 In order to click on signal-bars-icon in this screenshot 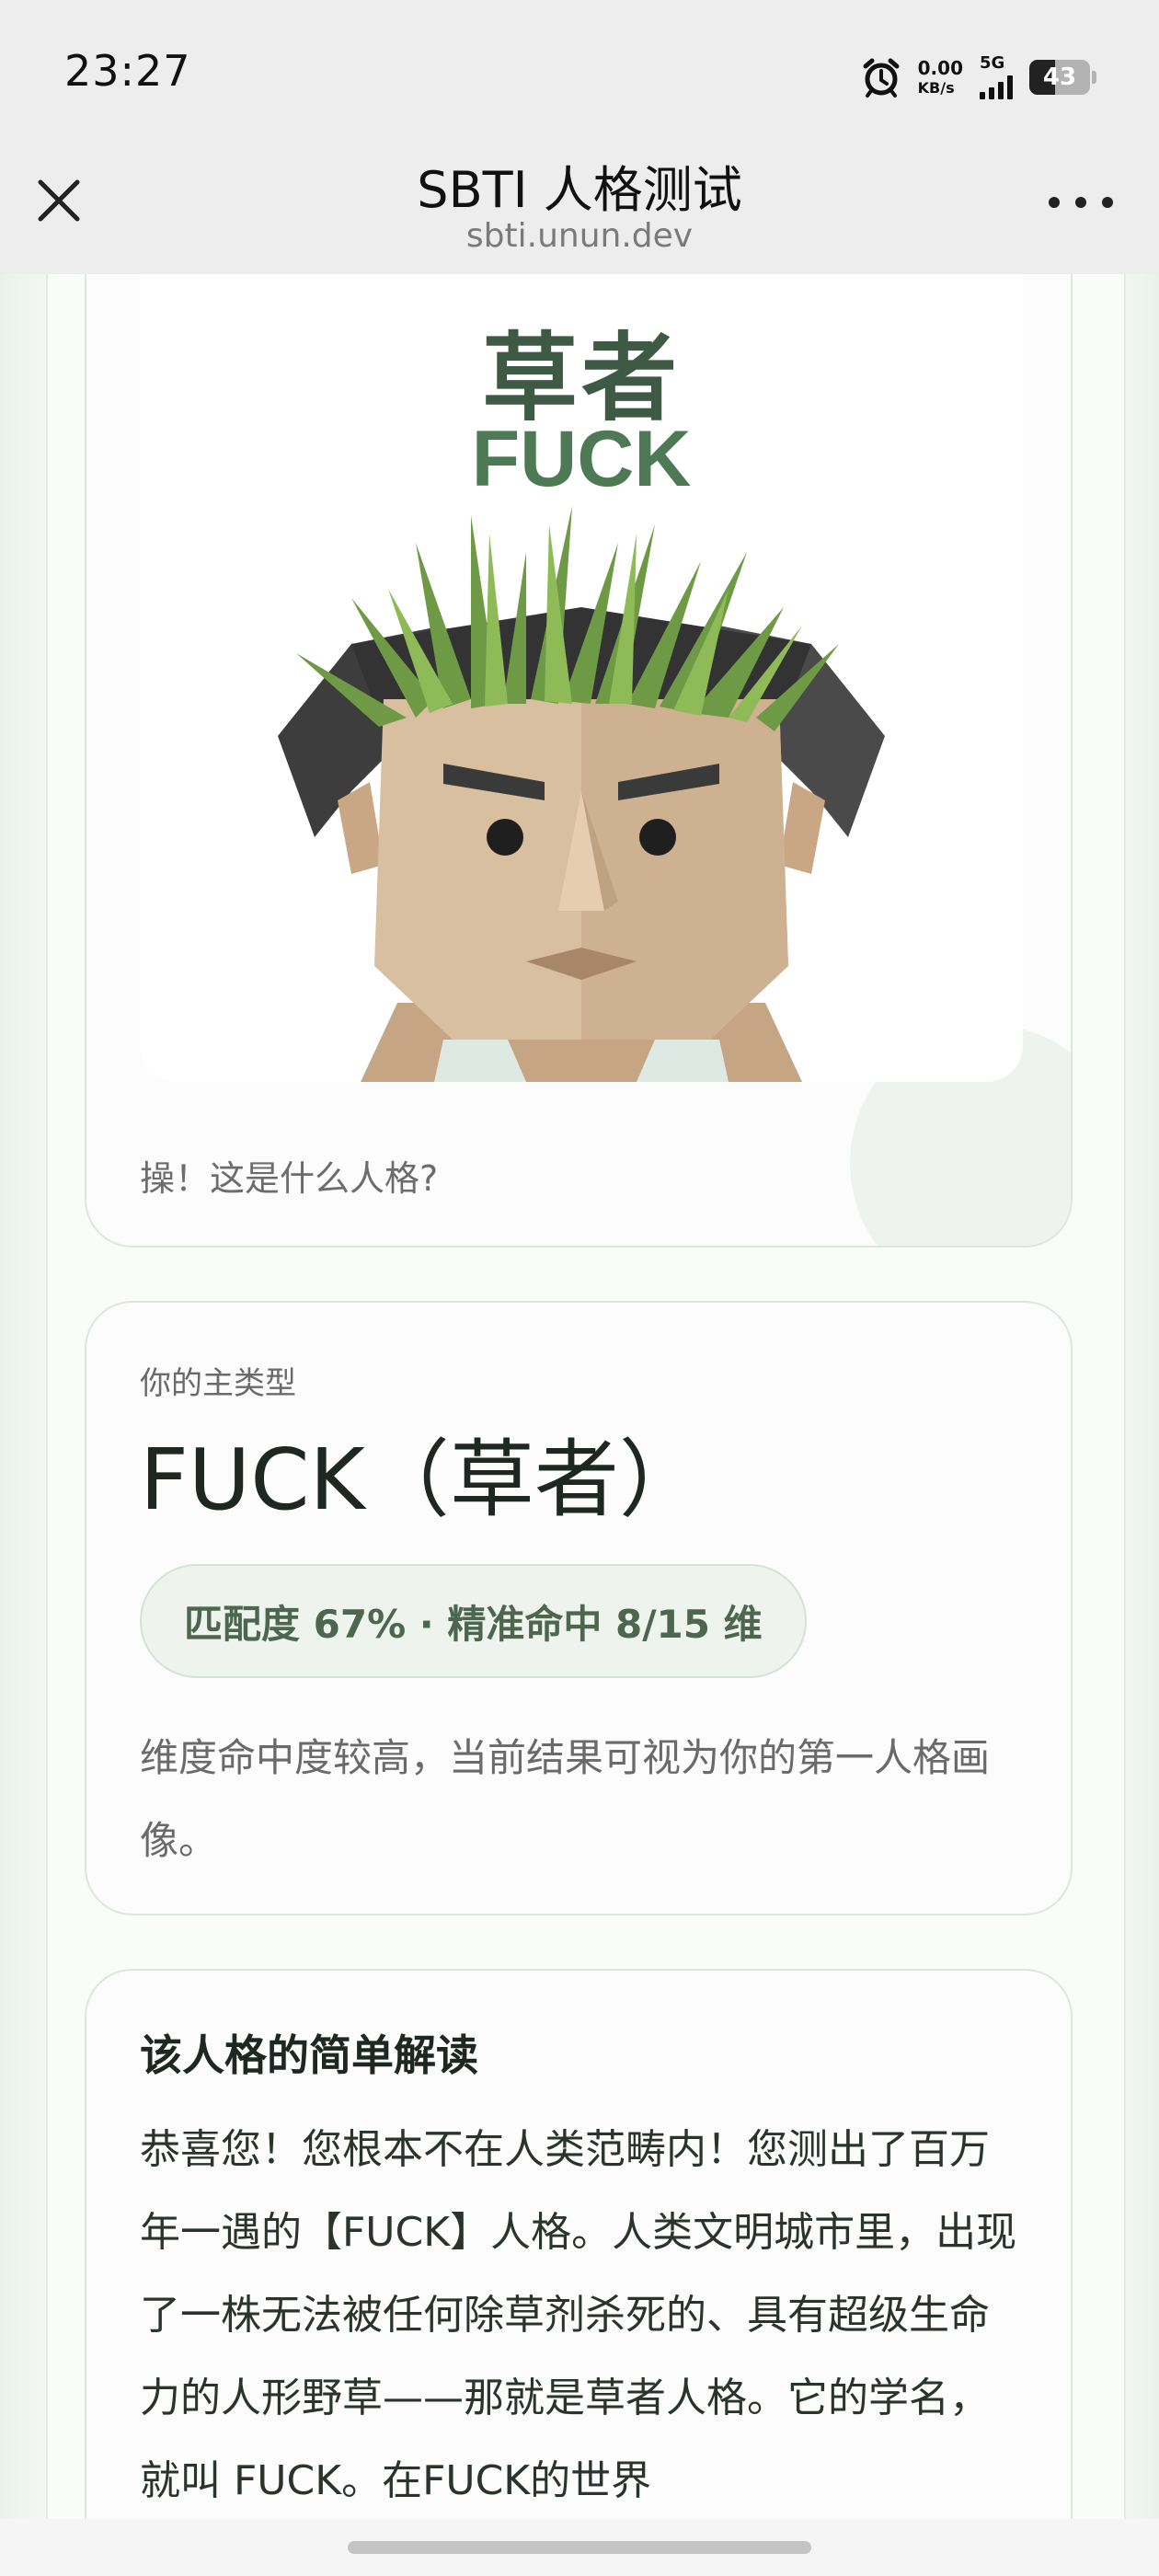, I will do `click(996, 87)`.